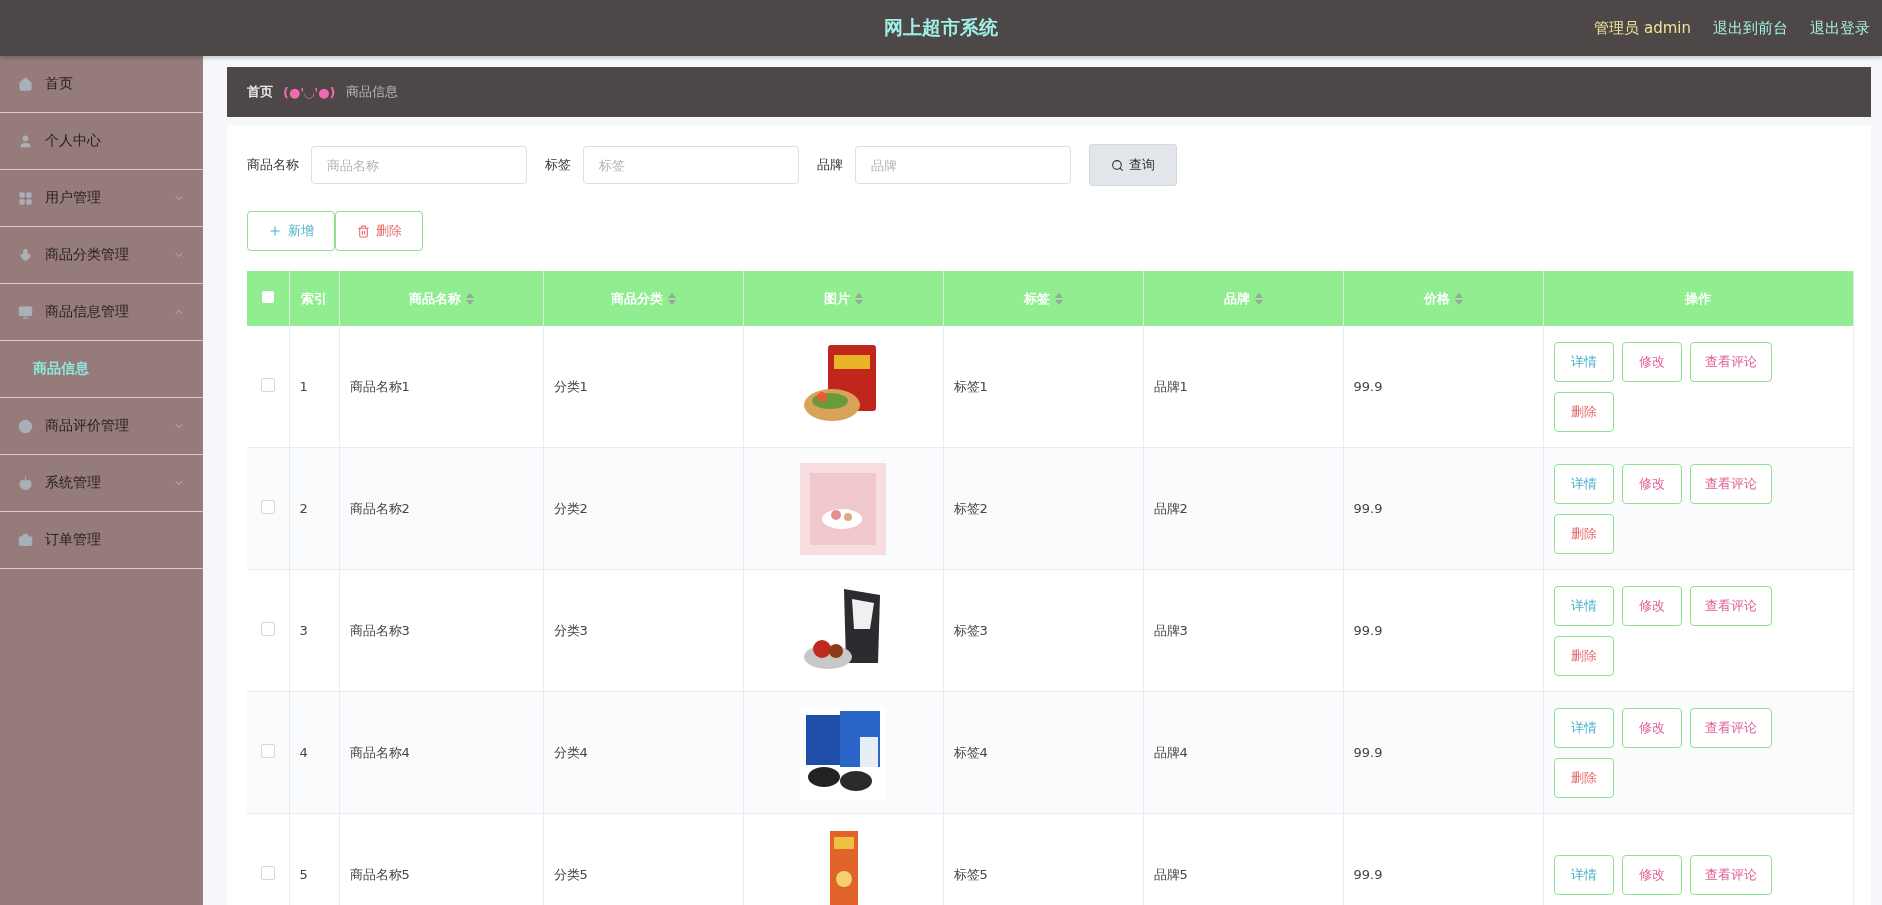 Image resolution: width=1882 pixels, height=905 pixels. I want to click on table-cell: 4, so click(303, 752).